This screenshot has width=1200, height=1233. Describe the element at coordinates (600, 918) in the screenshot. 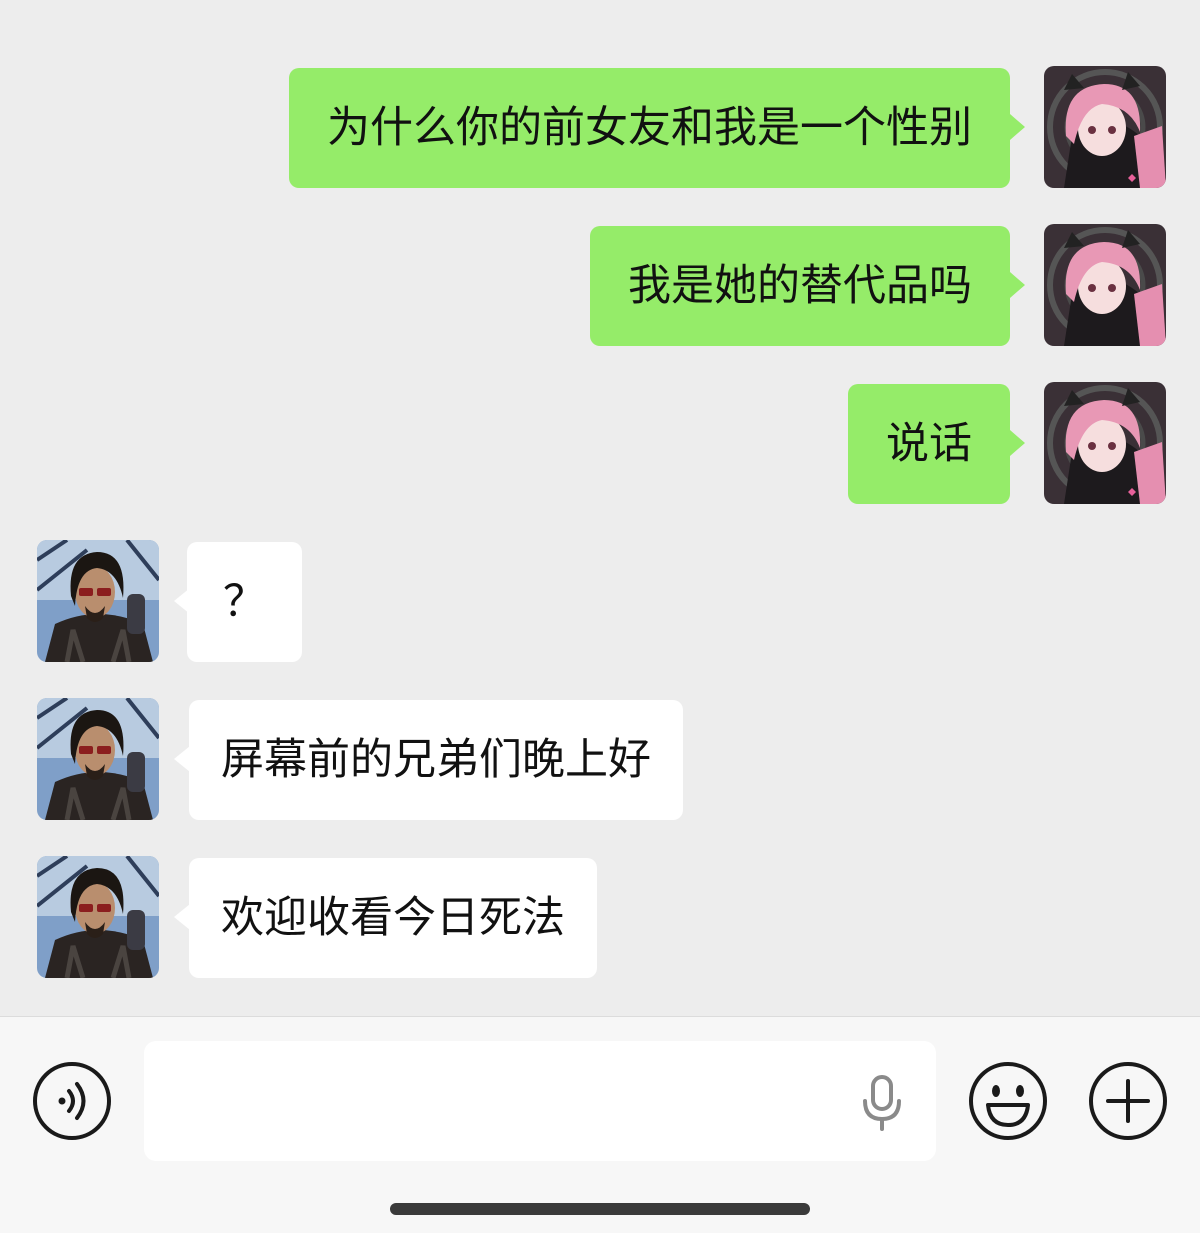

I see `message-row: 欢迎收看今日死法` at that location.